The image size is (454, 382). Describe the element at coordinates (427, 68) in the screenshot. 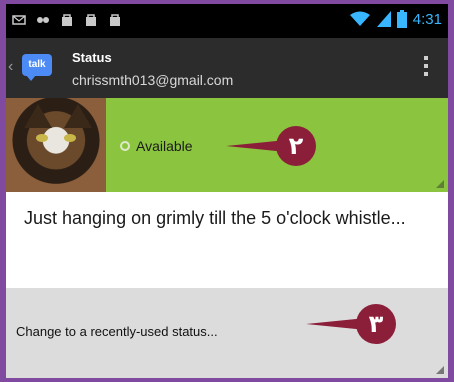

I see `overflow-menu-icon` at that location.